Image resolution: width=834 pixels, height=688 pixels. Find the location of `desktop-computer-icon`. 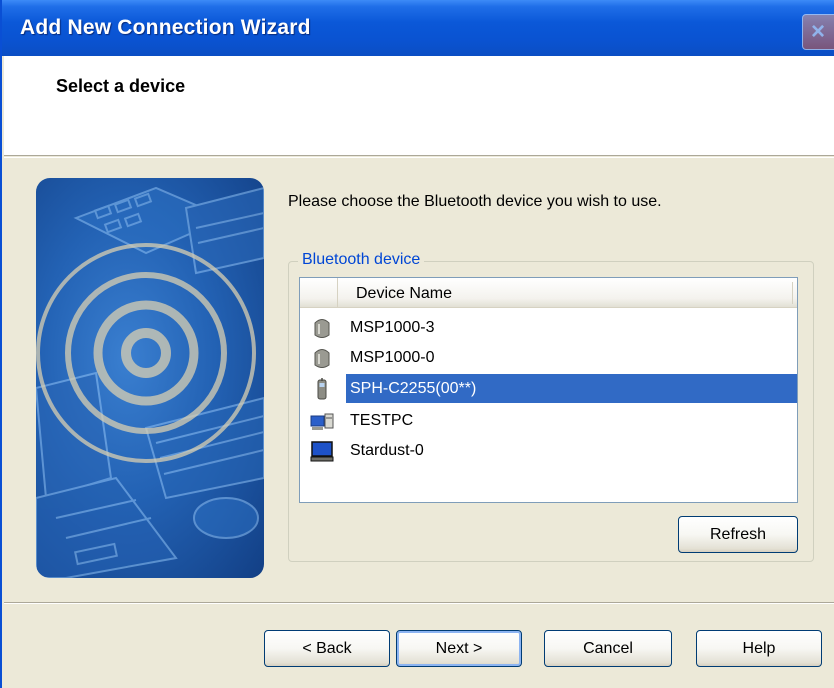

desktop-computer-icon is located at coordinates (322, 421).